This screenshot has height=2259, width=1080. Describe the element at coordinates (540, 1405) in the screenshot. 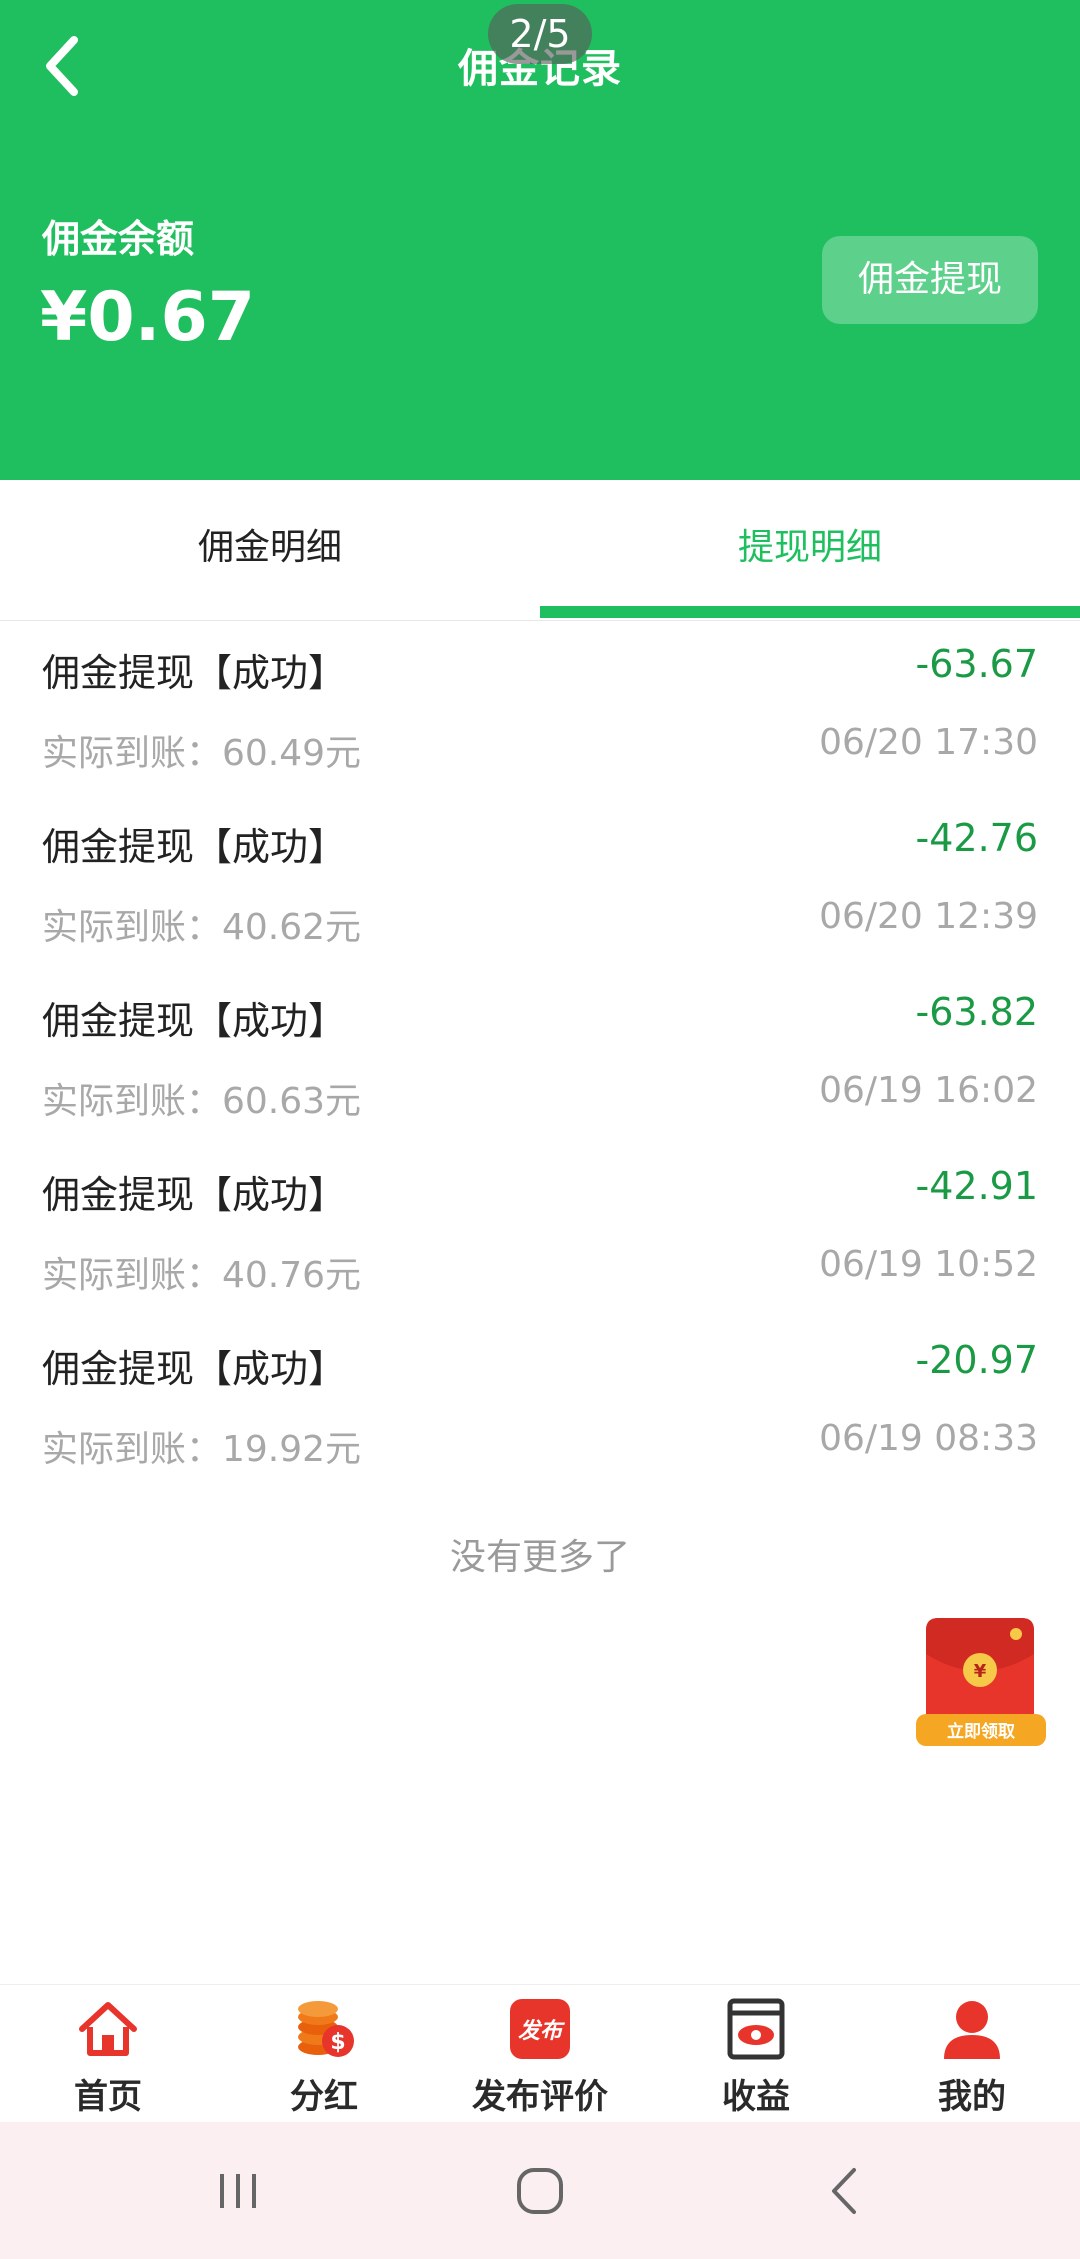

I see `list-item: 佣金提现【成功】 -20.97 实际到账：19.92元 06/19 08:33` at that location.